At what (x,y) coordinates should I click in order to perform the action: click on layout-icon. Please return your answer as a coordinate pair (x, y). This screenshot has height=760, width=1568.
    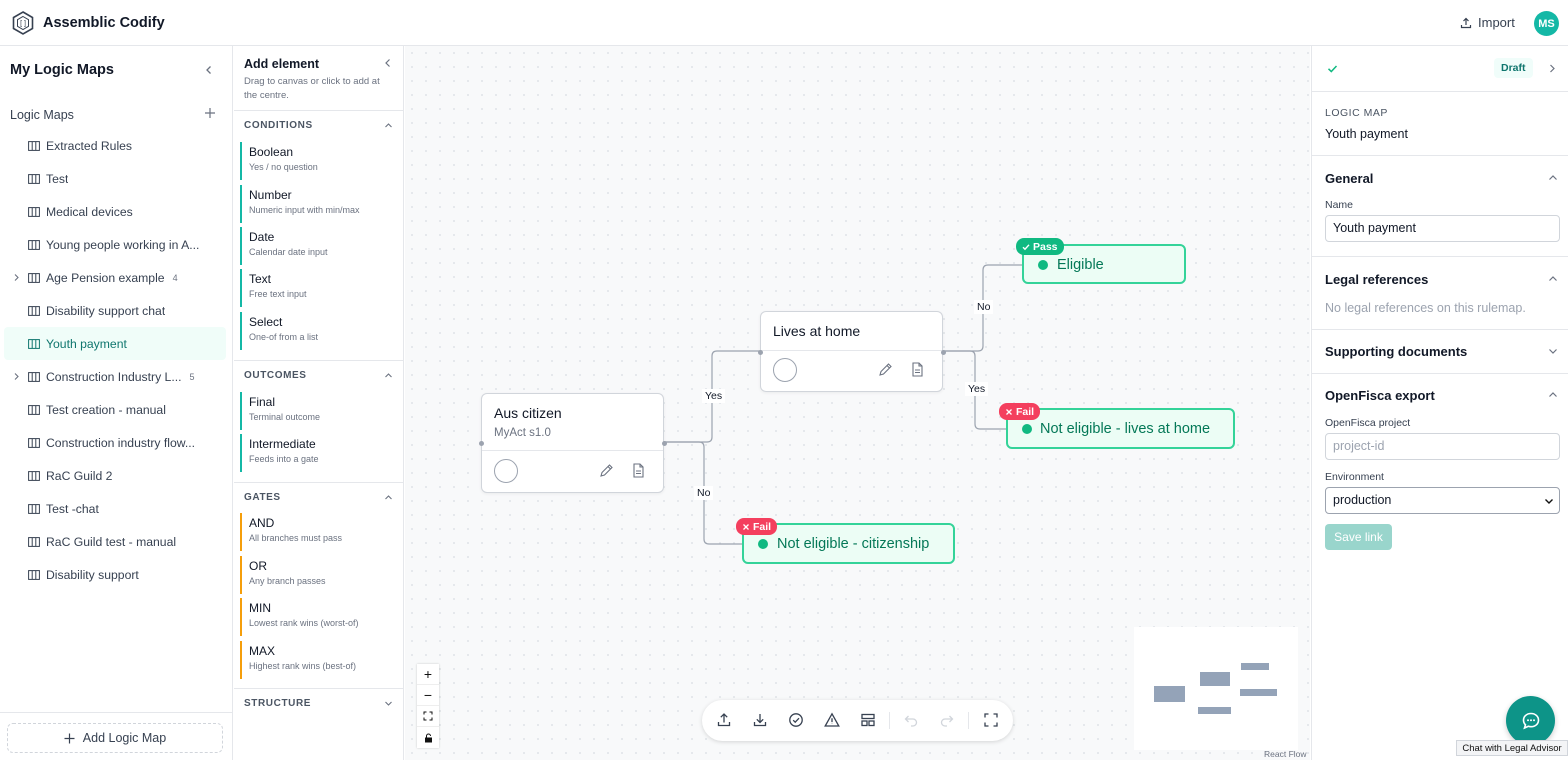
    Looking at the image, I should click on (868, 720).